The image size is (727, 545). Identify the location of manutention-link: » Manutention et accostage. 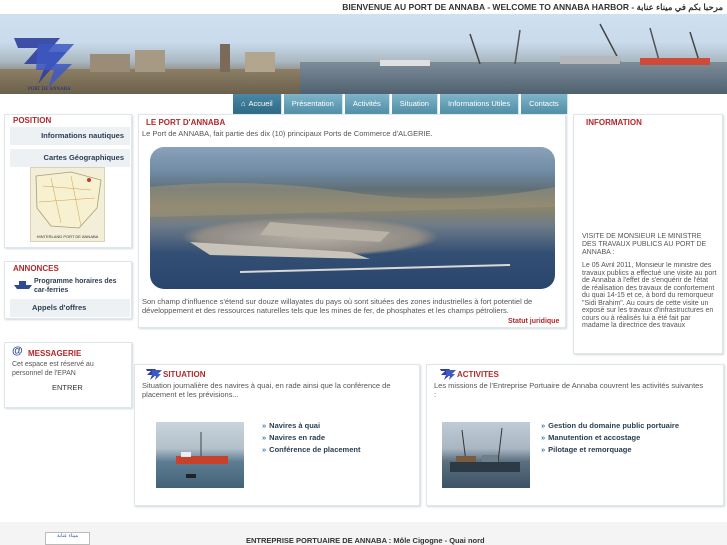
(590, 437).